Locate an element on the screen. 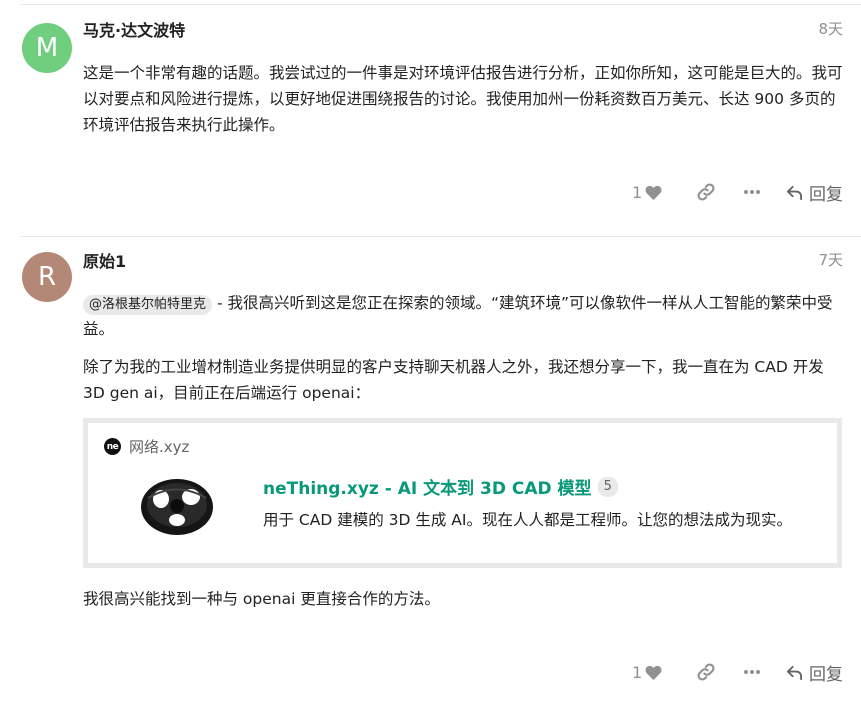  user-mention: @洛根基尔帕特里克 is located at coordinates (148, 305).